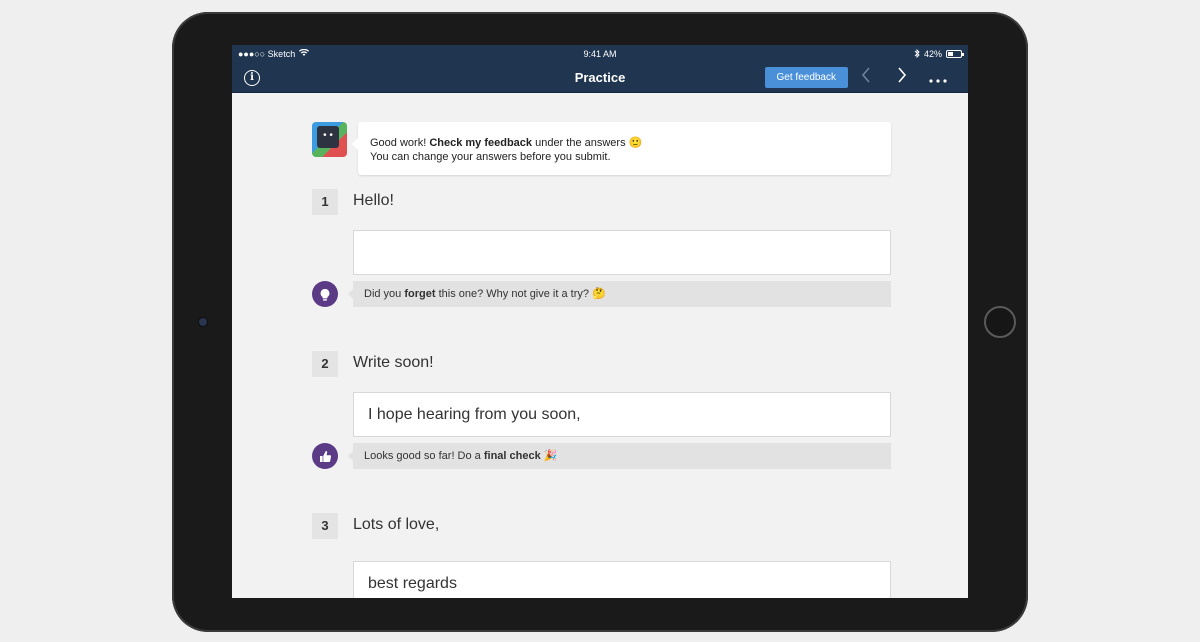 Image resolution: width=1200 pixels, height=642 pixels. I want to click on status-time: 9:41 AM, so click(600, 54).